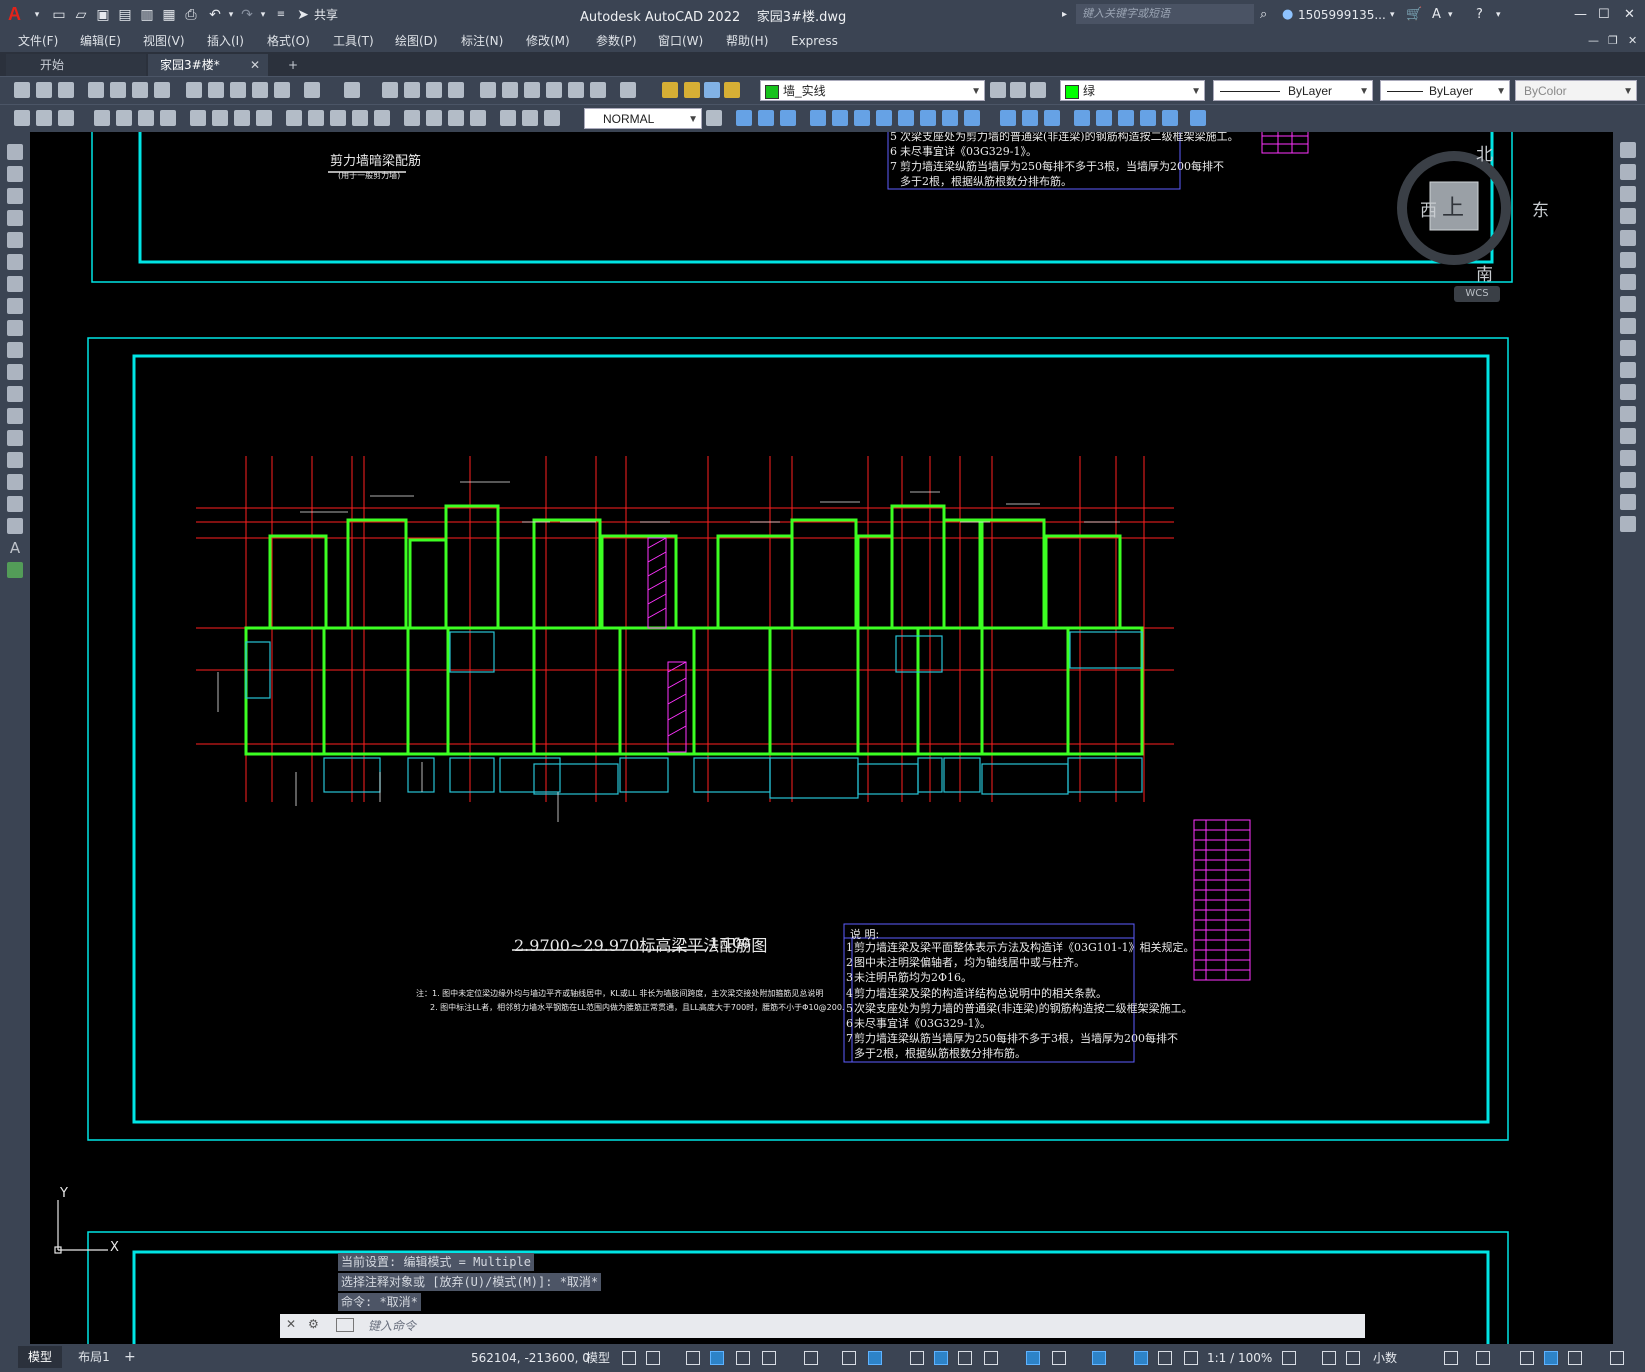  I want to click on dynamic-input-icon, so click(717, 1358).